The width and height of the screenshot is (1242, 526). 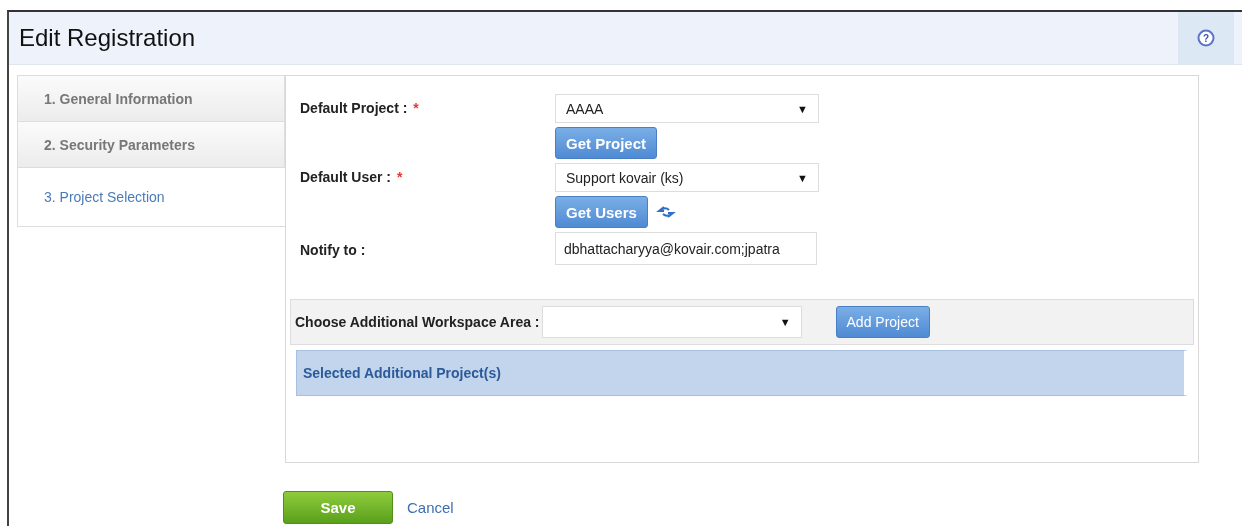 What do you see at coordinates (687, 108) in the screenshot?
I see `project-dropdown: AAAA ▼` at bounding box center [687, 108].